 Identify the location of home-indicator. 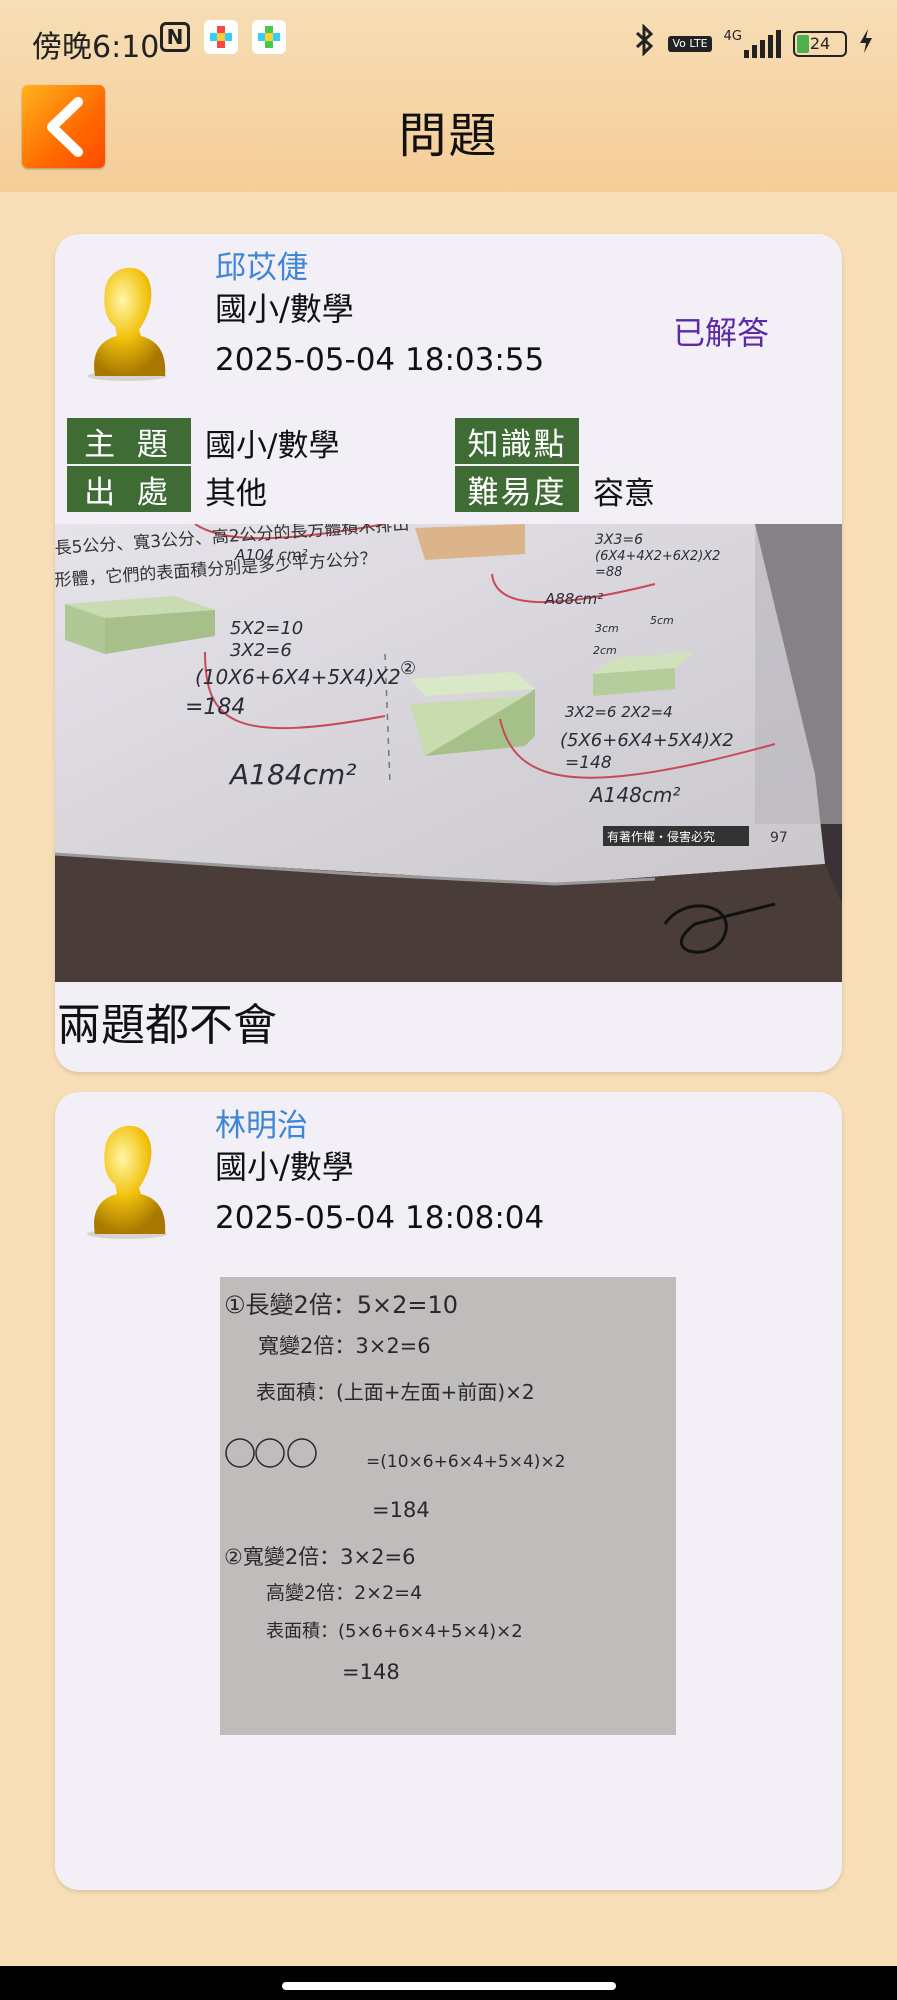
(449, 1986).